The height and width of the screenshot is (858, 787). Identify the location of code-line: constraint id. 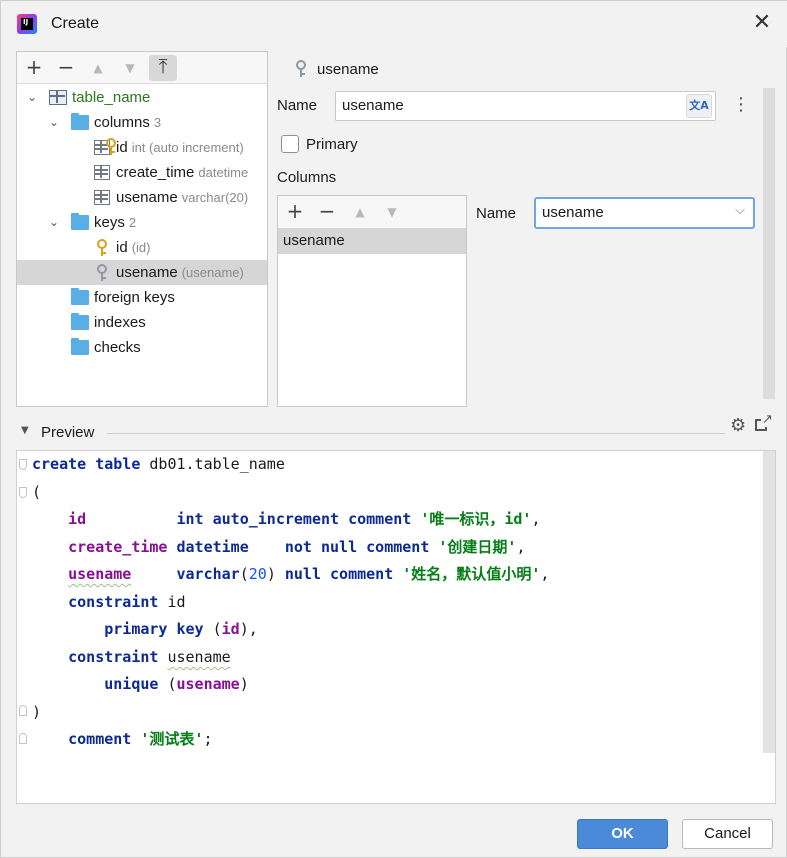
(108, 602).